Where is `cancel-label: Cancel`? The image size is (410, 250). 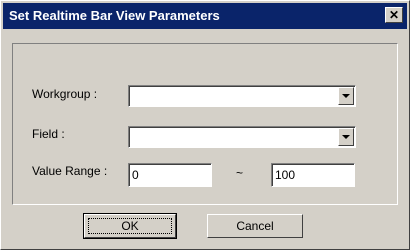
cancel-label: Cancel is located at coordinates (255, 226).